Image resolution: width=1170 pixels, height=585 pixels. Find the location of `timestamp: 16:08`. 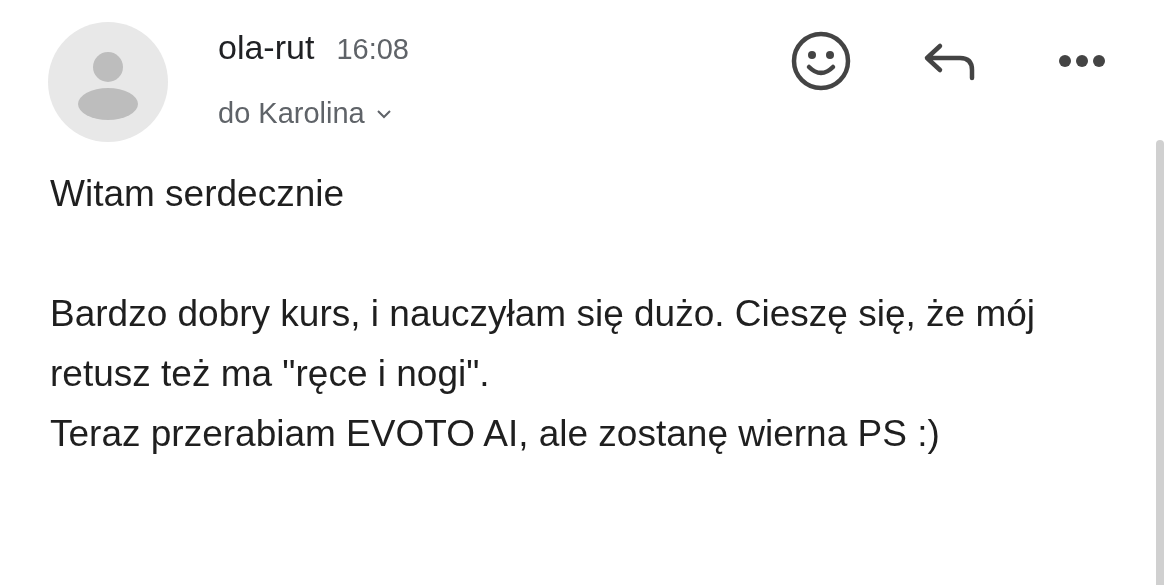

timestamp: 16:08 is located at coordinates (372, 49).